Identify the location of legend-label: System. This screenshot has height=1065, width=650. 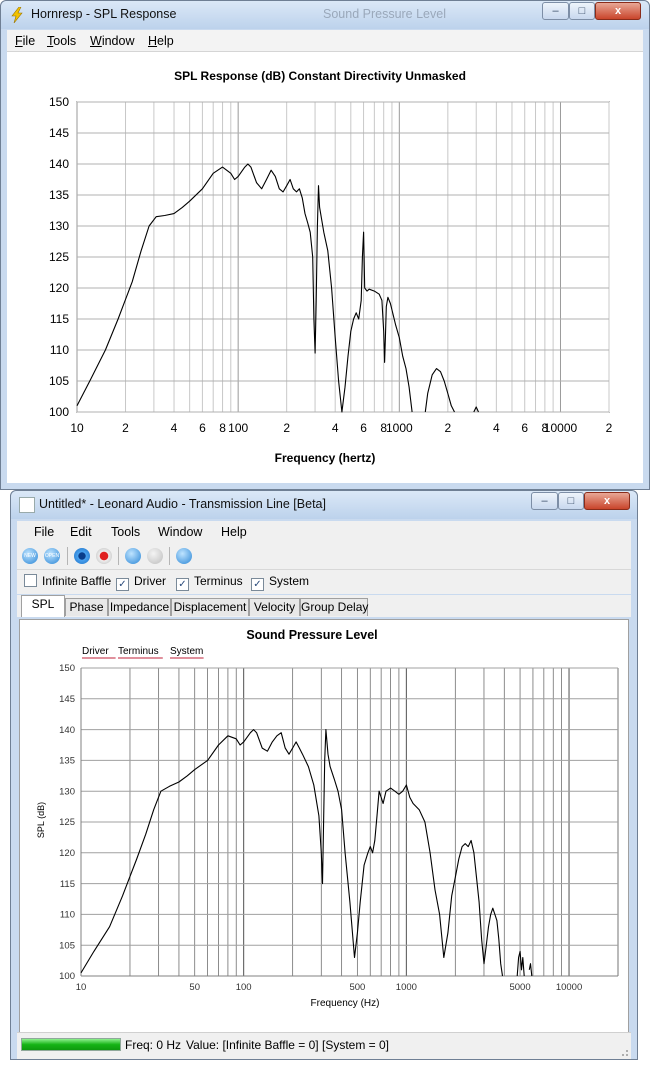
(186, 651).